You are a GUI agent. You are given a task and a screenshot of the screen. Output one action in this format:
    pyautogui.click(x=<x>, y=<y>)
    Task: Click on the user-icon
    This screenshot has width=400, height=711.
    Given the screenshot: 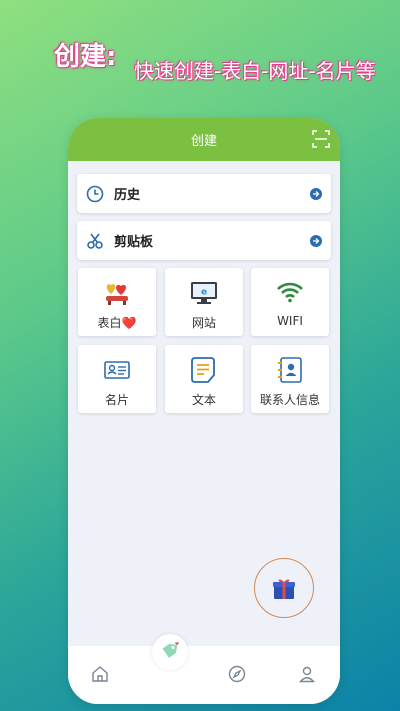 What is the action you would take?
    pyautogui.click(x=307, y=674)
    